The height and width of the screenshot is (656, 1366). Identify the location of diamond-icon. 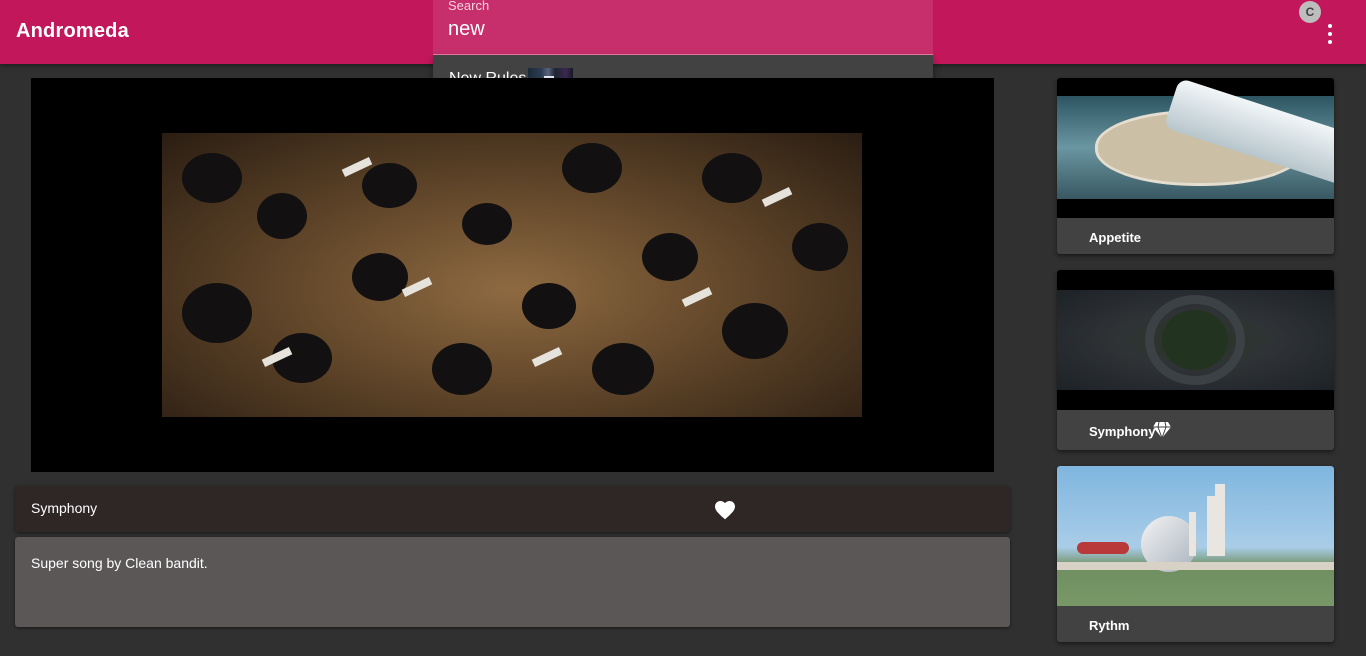
(1162, 430).